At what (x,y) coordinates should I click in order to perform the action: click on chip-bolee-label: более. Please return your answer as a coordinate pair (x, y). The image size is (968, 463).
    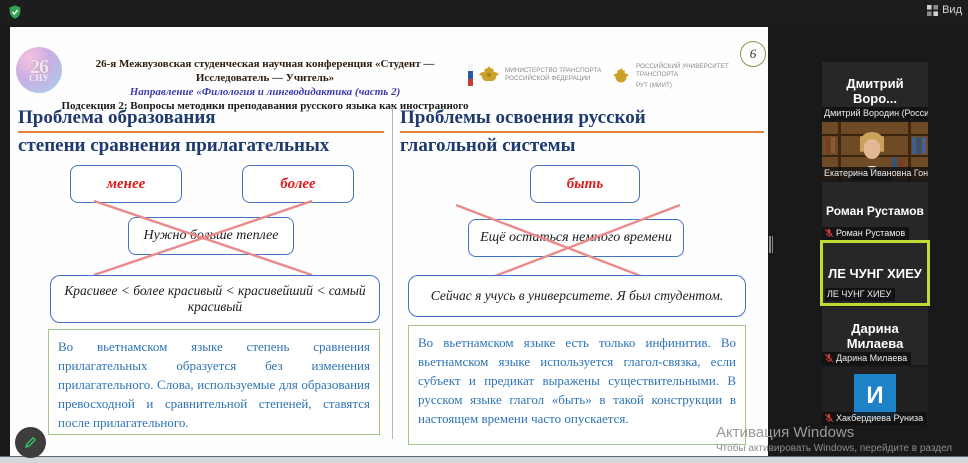
    Looking at the image, I should click on (298, 183).